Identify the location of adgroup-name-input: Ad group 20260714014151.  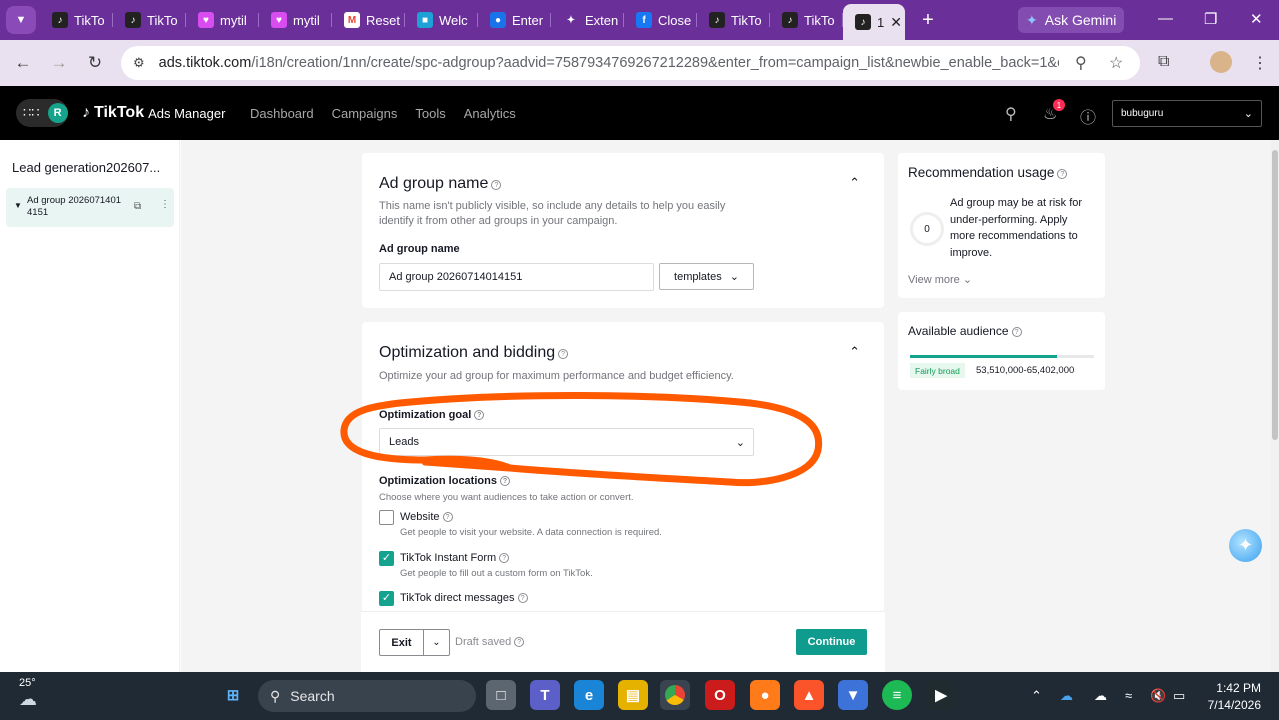
(516, 277).